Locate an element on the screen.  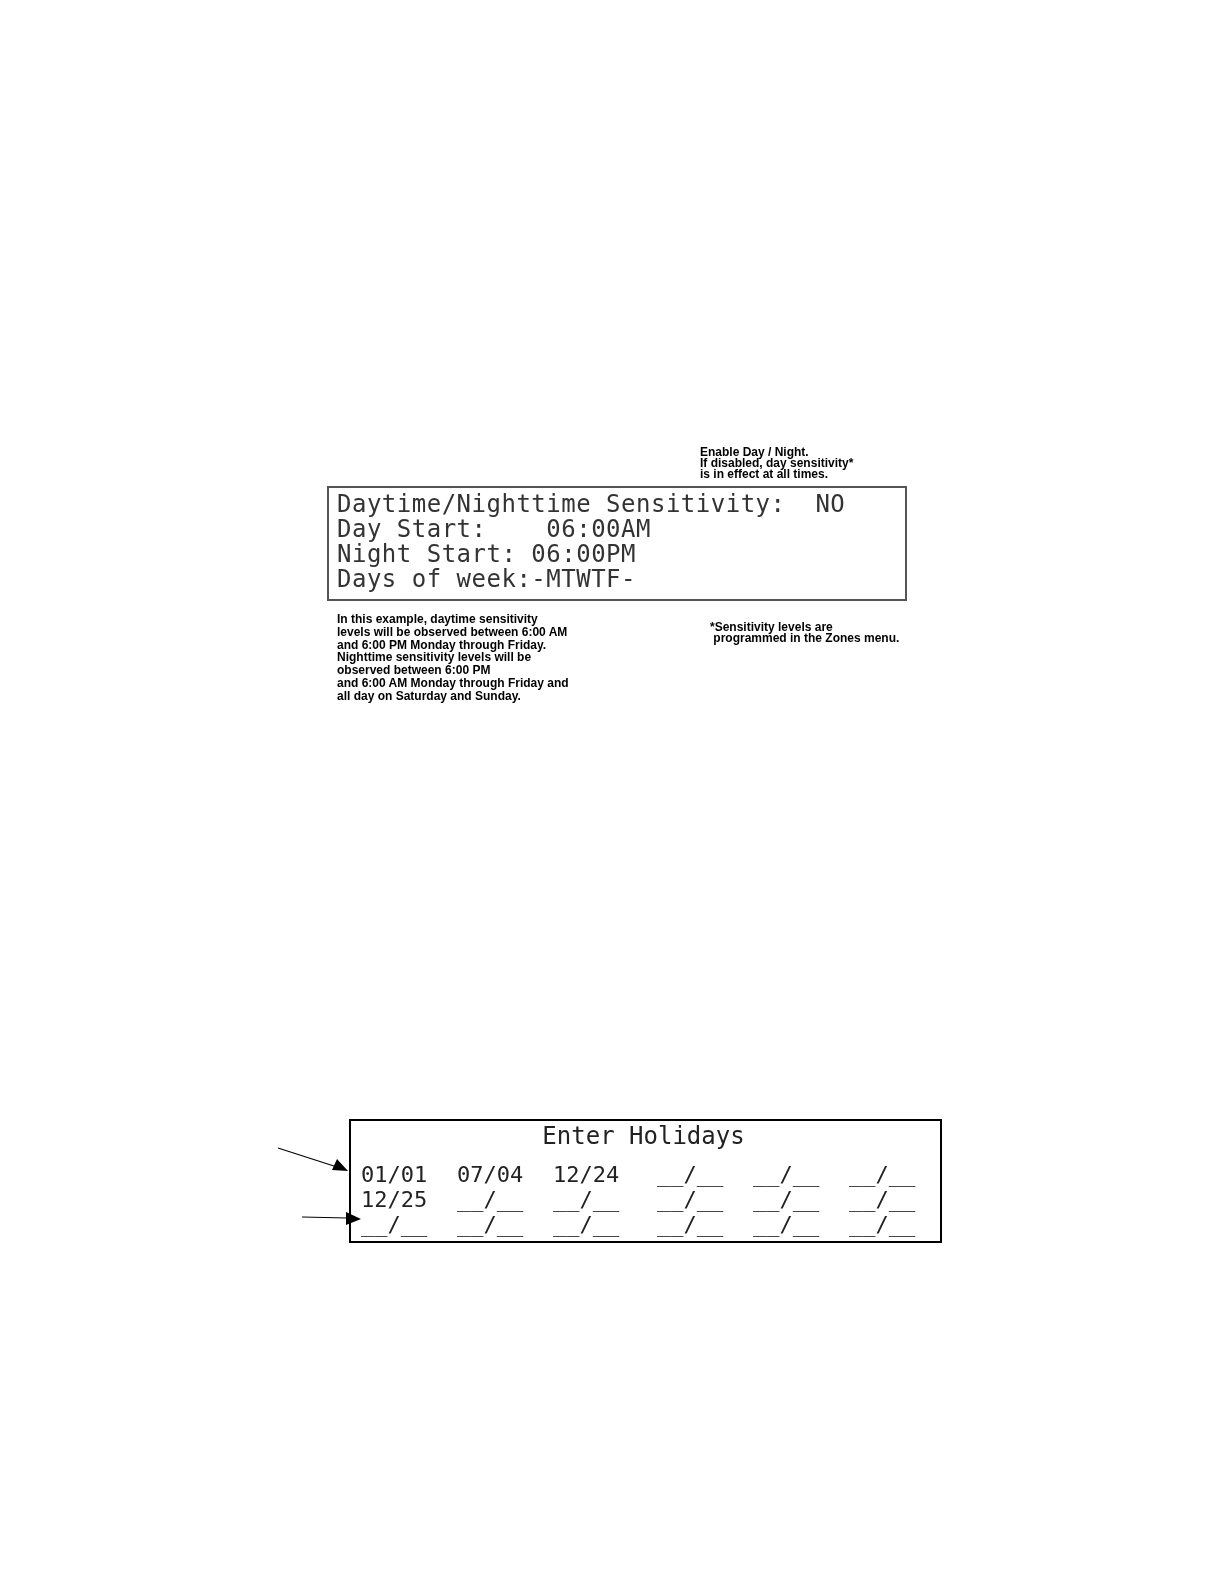
holiday-date: 12/25 is located at coordinates (394, 1199).